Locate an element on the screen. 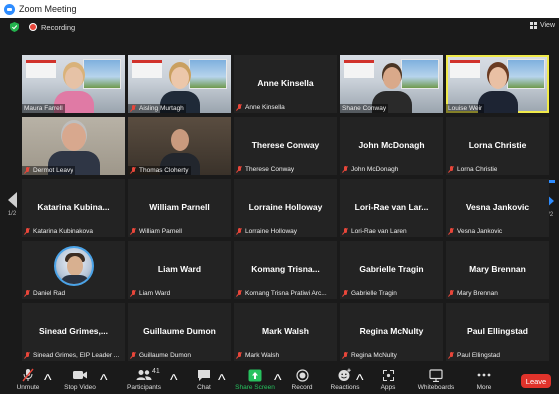  participant-name-label: Therese Conway is located at coordinates (265, 169).